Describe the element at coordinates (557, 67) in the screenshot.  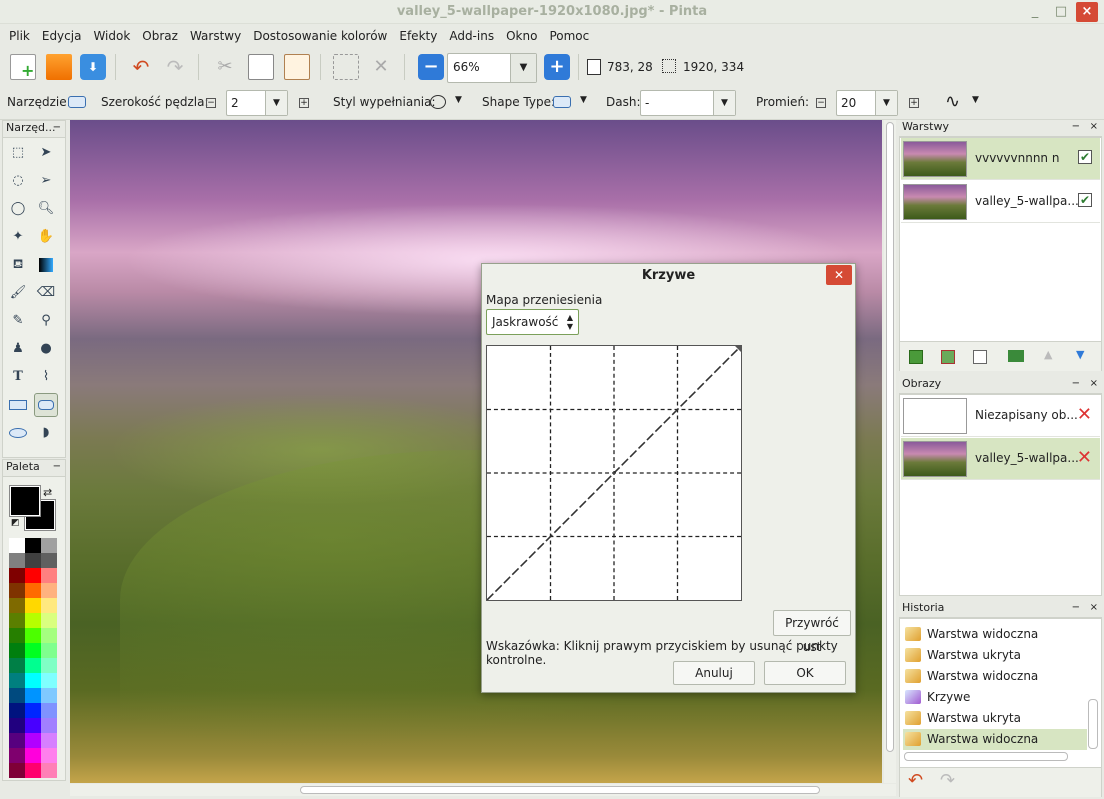
I see `zoom-in-icon: +` at that location.